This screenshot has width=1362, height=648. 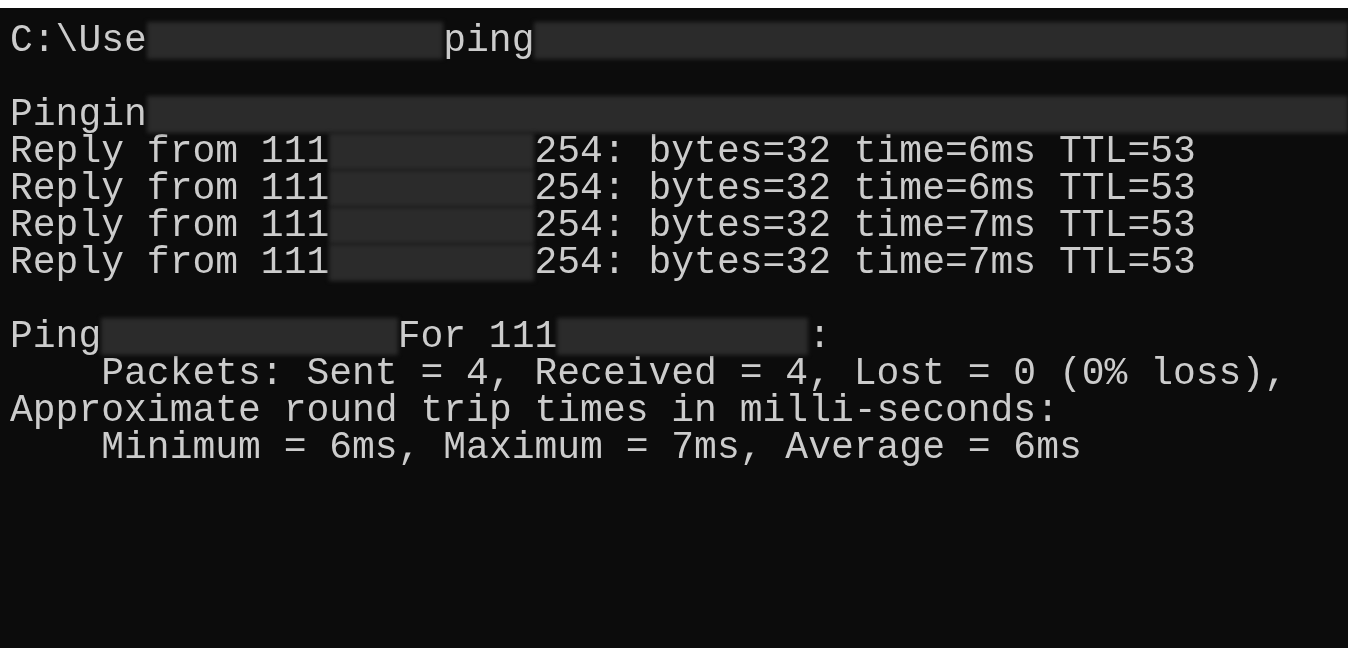 I want to click on console-line-text: Packets: Sent = 4, Received = 4, Lost = 0 (0% loss),, so click(x=694, y=373).